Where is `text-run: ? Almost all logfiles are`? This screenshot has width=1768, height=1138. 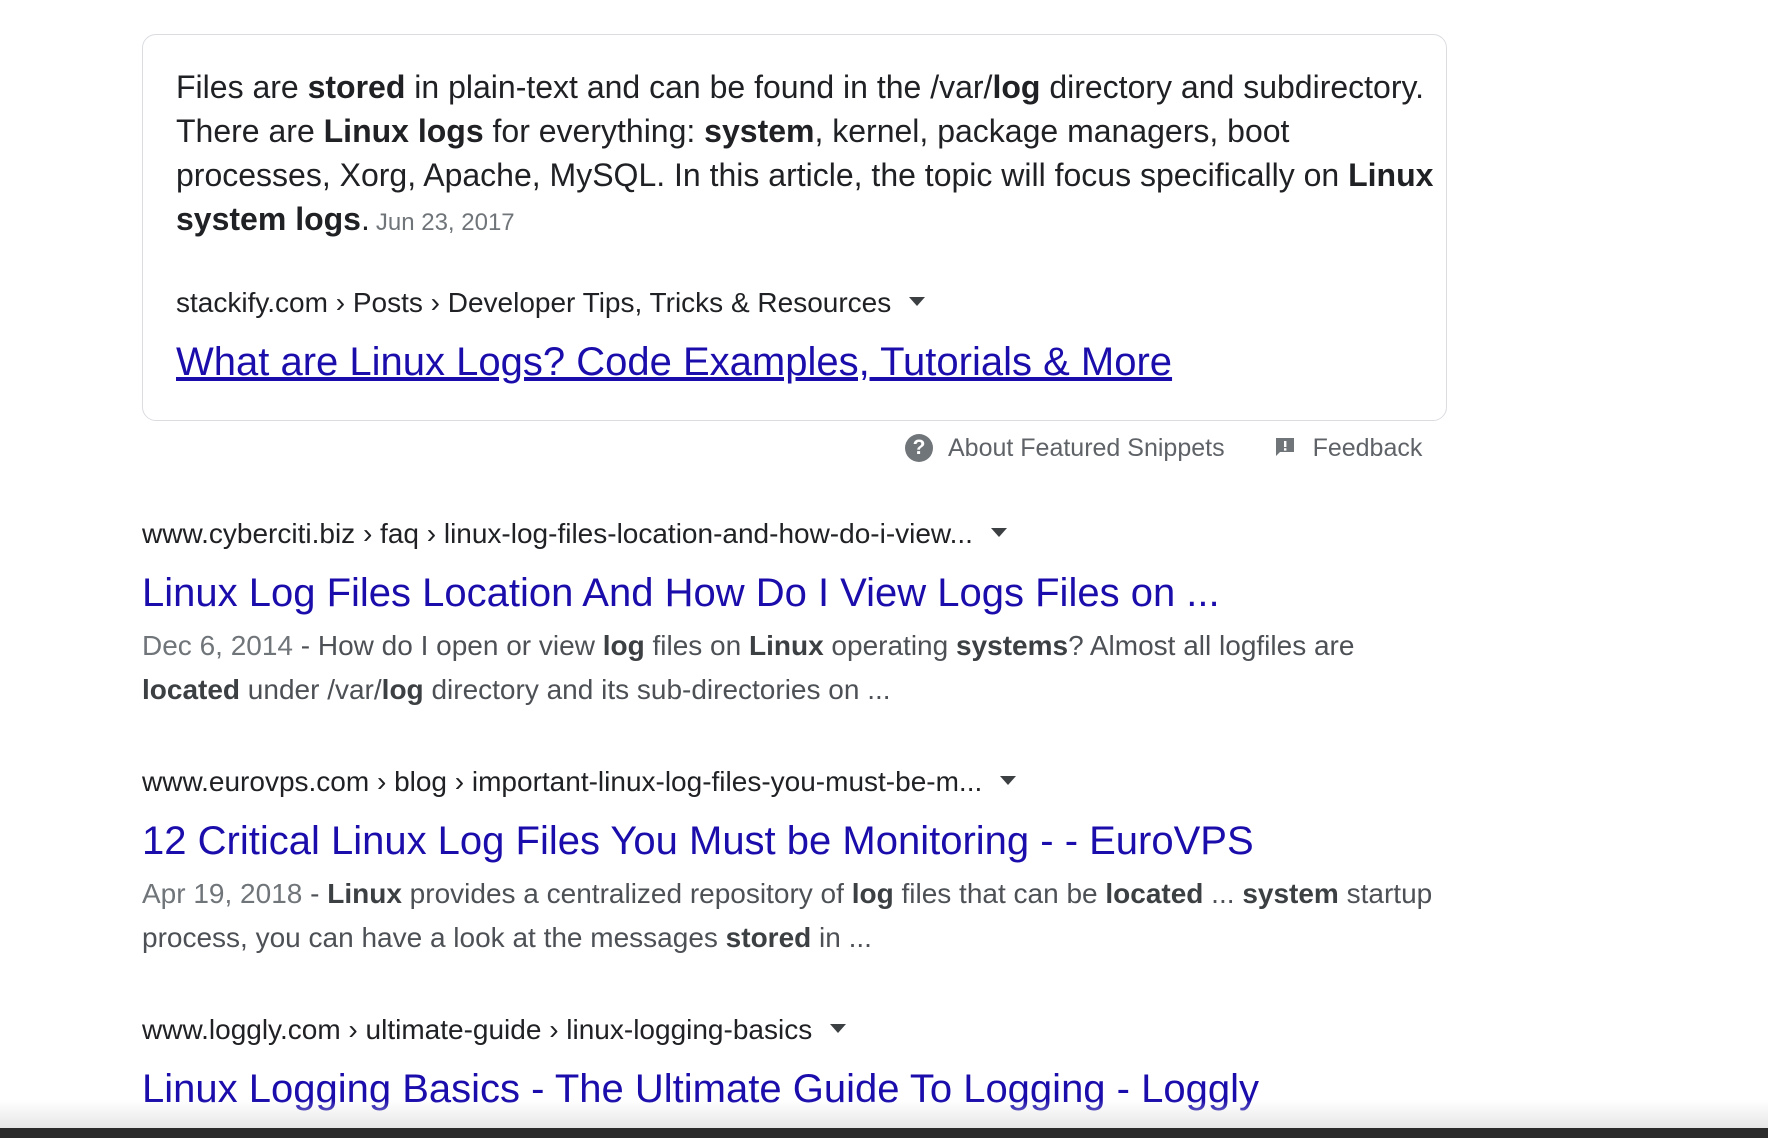 text-run: ? Almost all logfiles are is located at coordinates (1211, 645).